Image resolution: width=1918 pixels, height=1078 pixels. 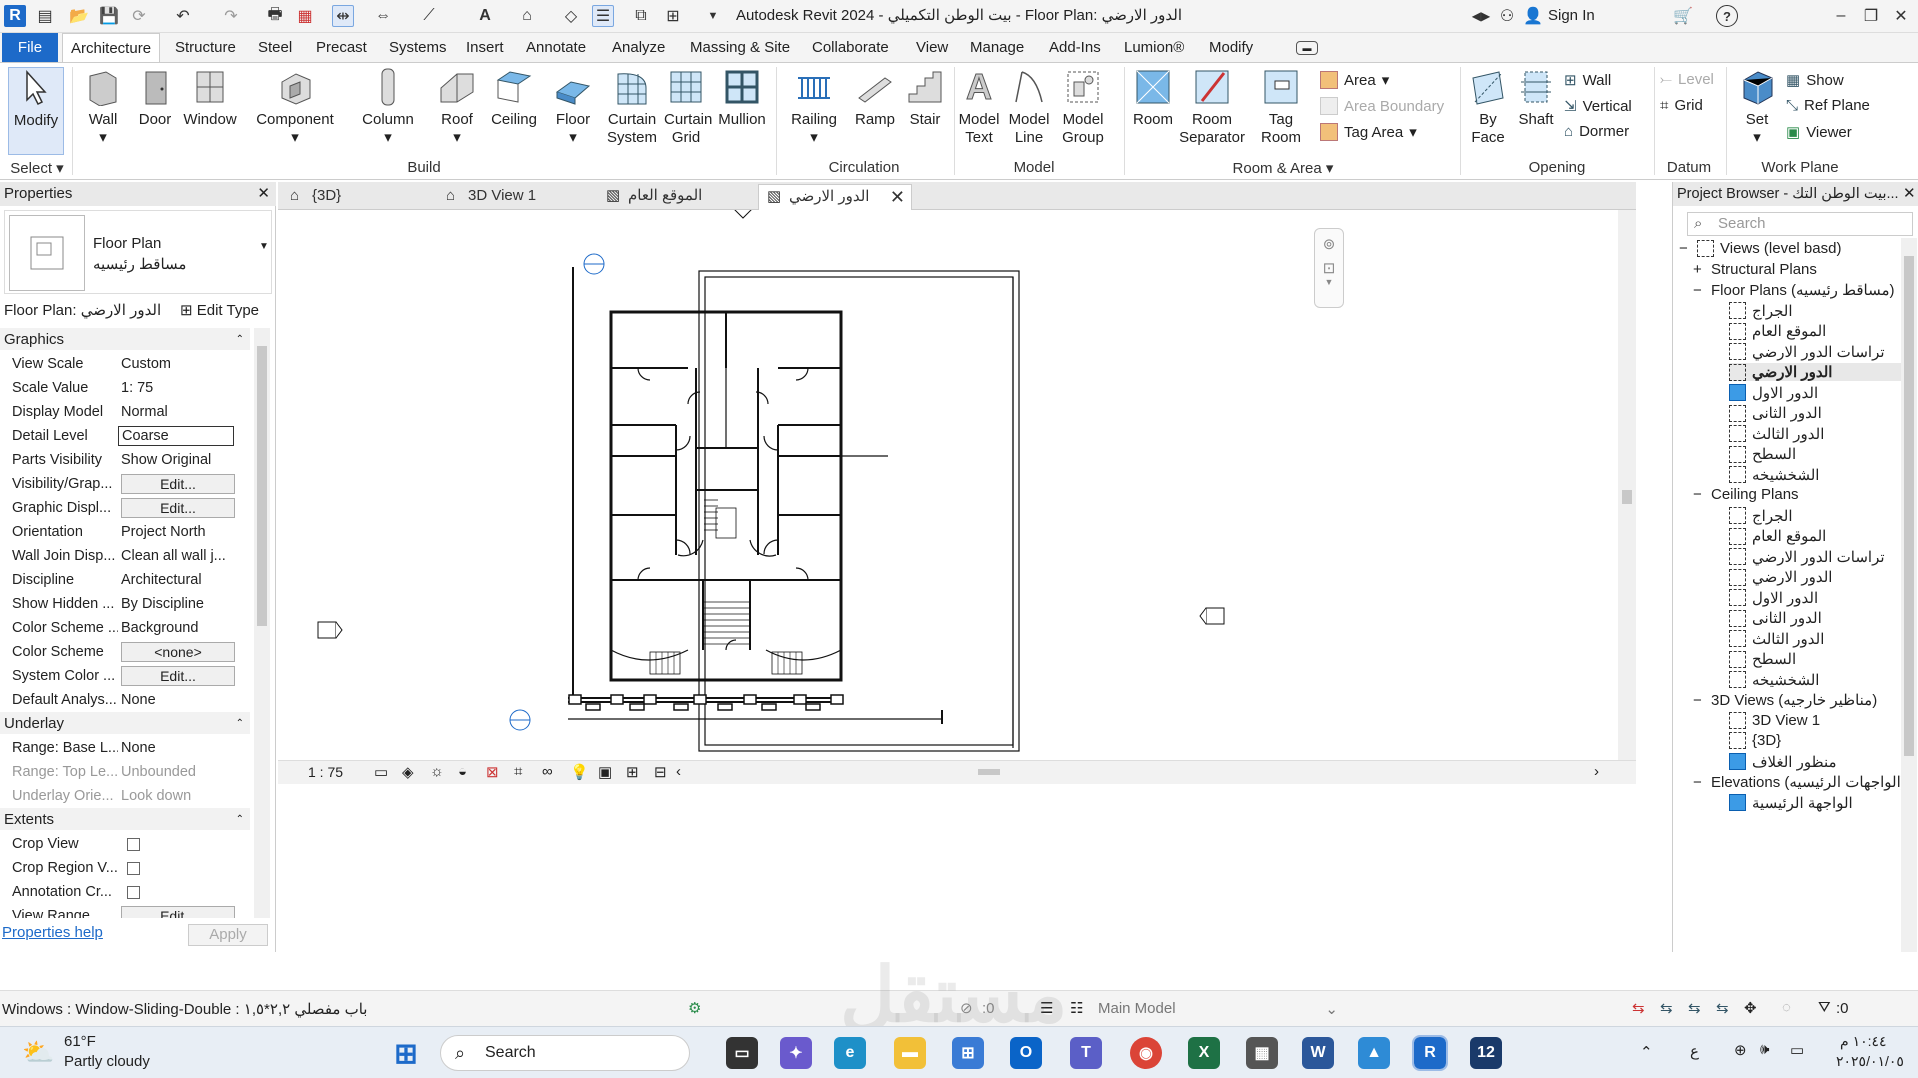 I want to click on ramp-button: Ramp, so click(x=875, y=98).